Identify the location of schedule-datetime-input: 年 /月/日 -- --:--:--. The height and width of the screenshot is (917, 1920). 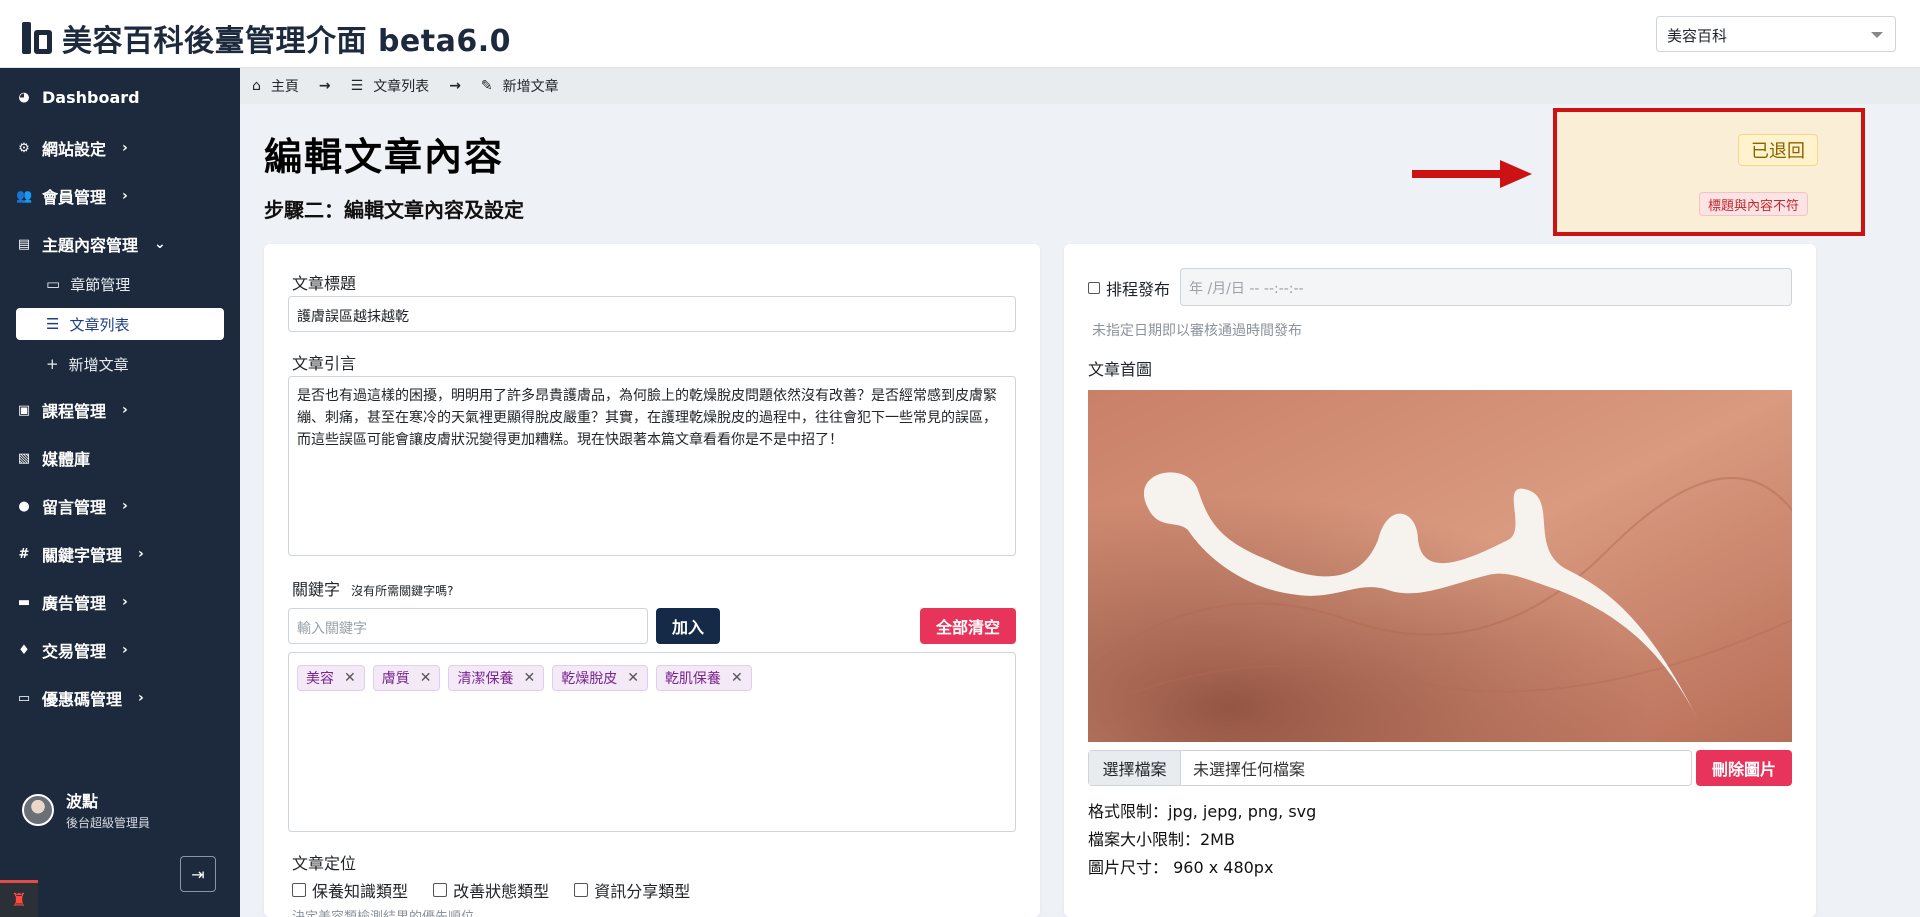
(1486, 287).